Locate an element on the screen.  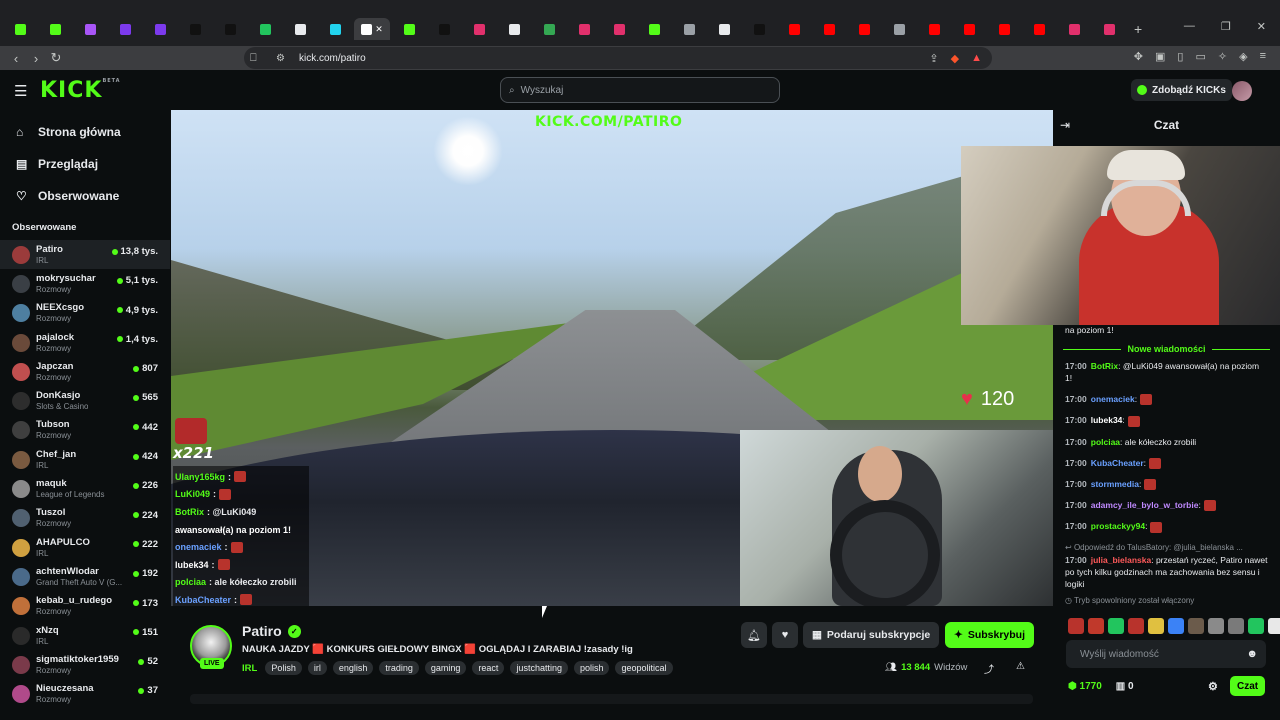
followed-channel: Tubson Rozmowy 442 is located at coordinates (85, 430).